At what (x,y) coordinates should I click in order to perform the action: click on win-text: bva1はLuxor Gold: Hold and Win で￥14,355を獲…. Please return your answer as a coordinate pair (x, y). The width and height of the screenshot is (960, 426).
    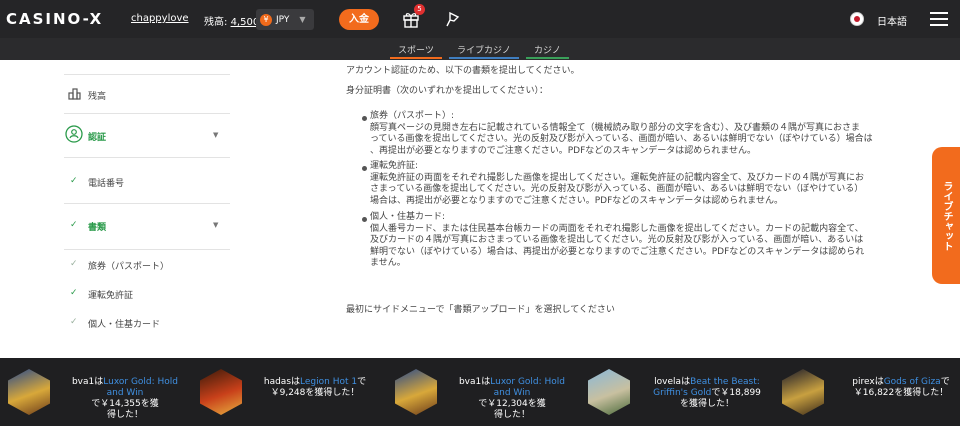
    Looking at the image, I should click on (125, 398).